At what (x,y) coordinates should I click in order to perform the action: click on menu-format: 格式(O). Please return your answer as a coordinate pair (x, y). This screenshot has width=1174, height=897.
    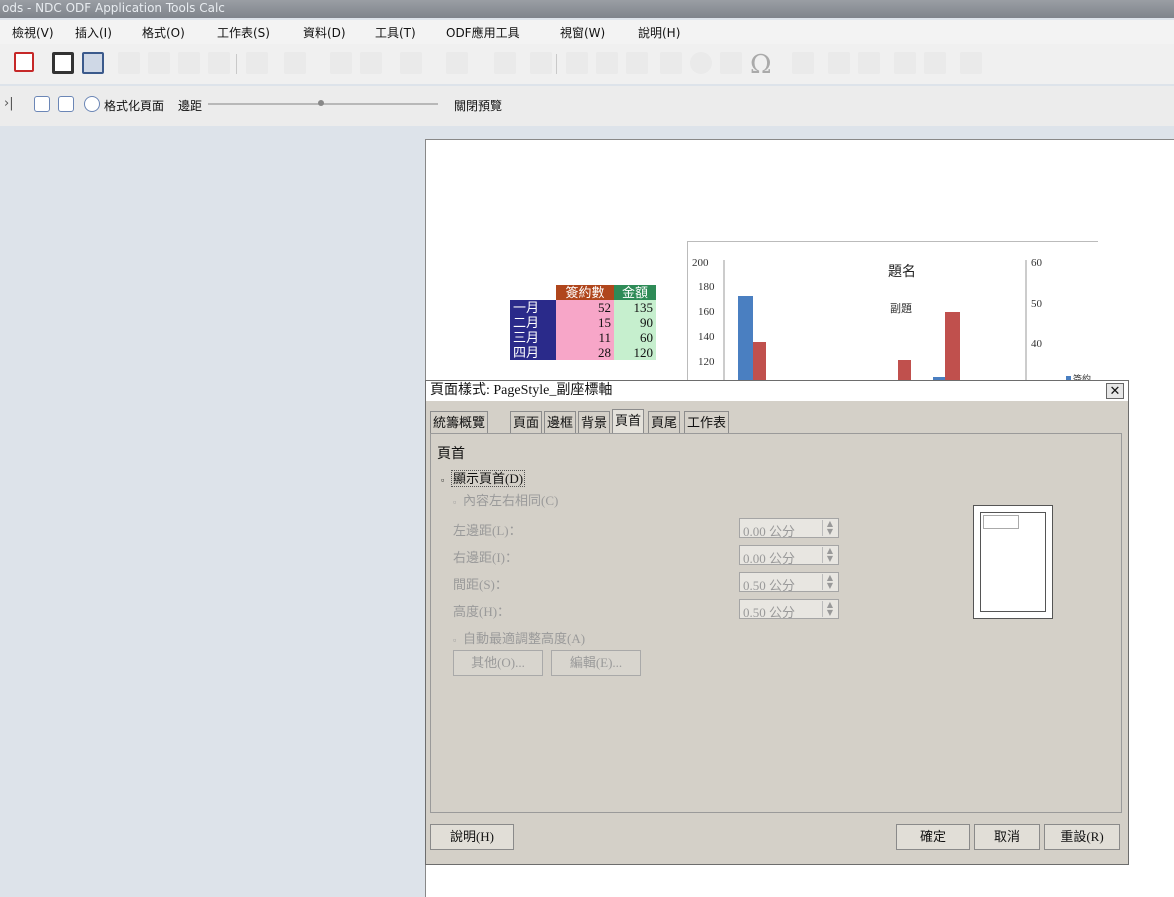
    Looking at the image, I should click on (163, 32).